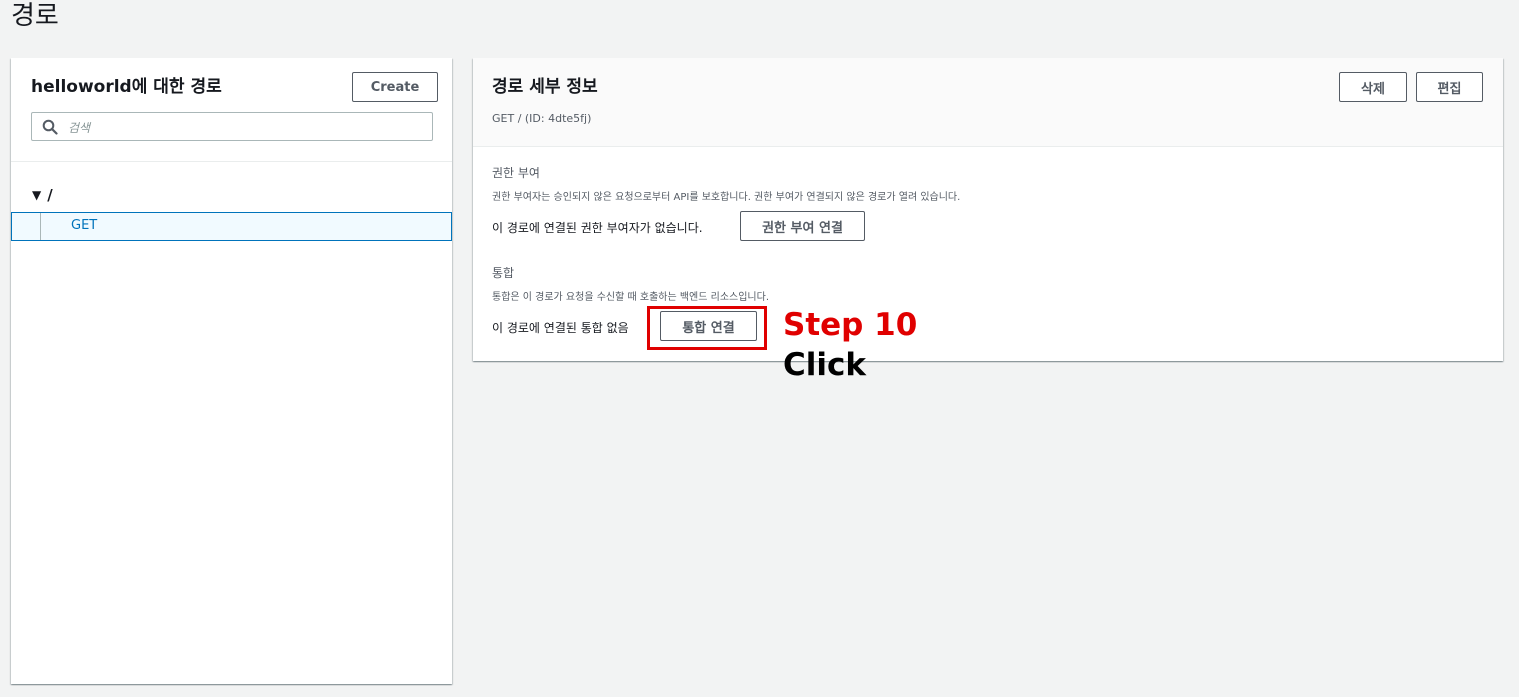  Describe the element at coordinates (850, 325) in the screenshot. I see `step-label: Step 10` at that location.